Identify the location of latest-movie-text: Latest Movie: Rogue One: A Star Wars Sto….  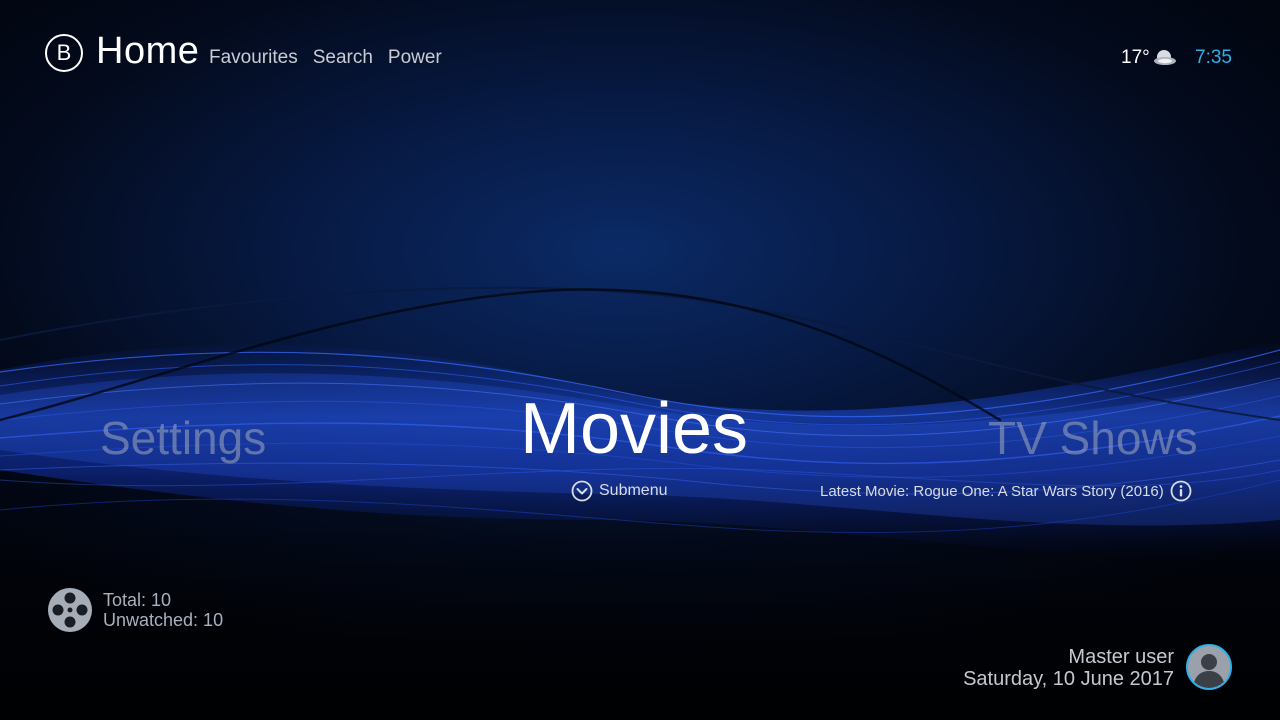
(992, 491).